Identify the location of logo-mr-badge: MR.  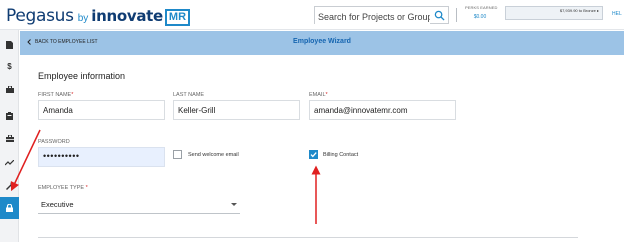
(177, 17).